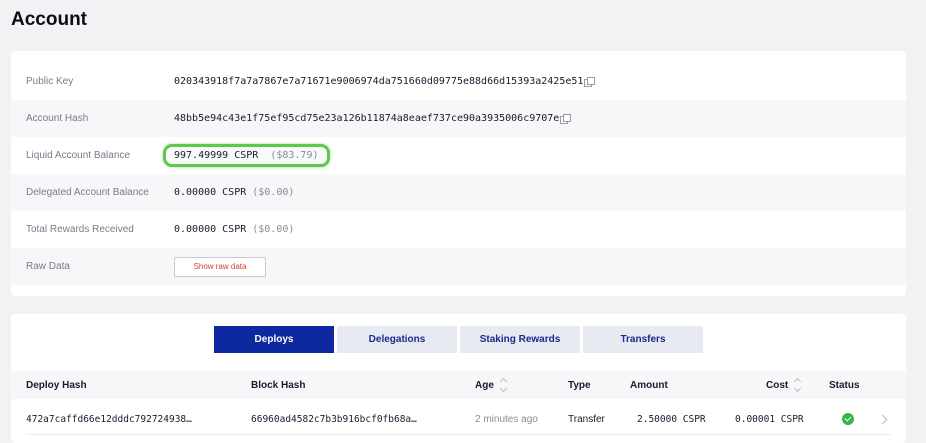 The height and width of the screenshot is (443, 926). What do you see at coordinates (50, 81) in the screenshot?
I see `public-key-label: Public Key` at bounding box center [50, 81].